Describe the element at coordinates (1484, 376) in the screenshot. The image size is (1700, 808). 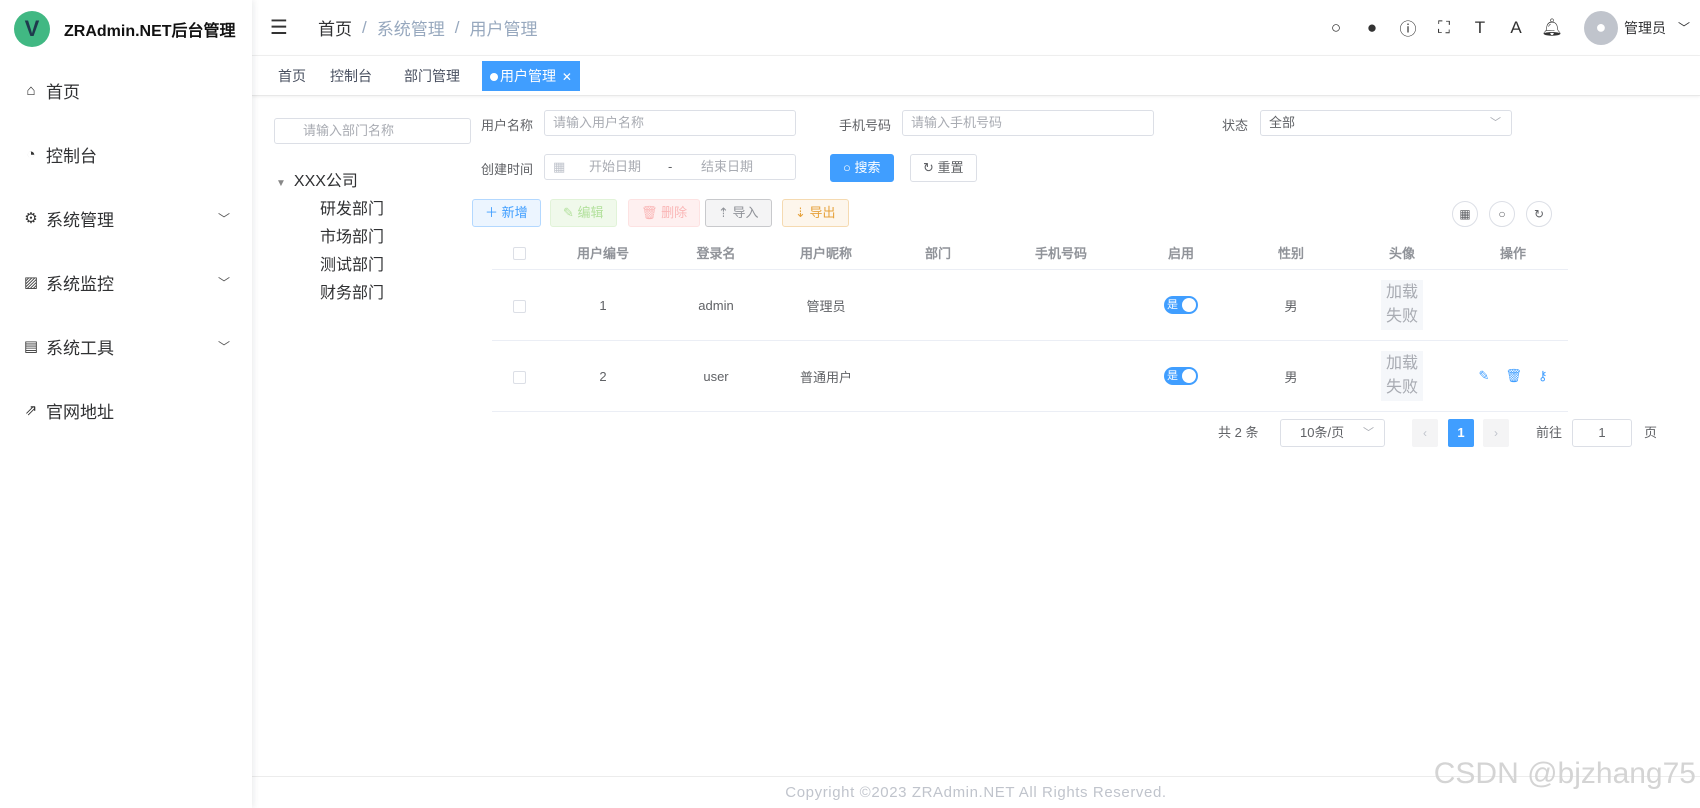
I see `edit-icon: ✎` at that location.